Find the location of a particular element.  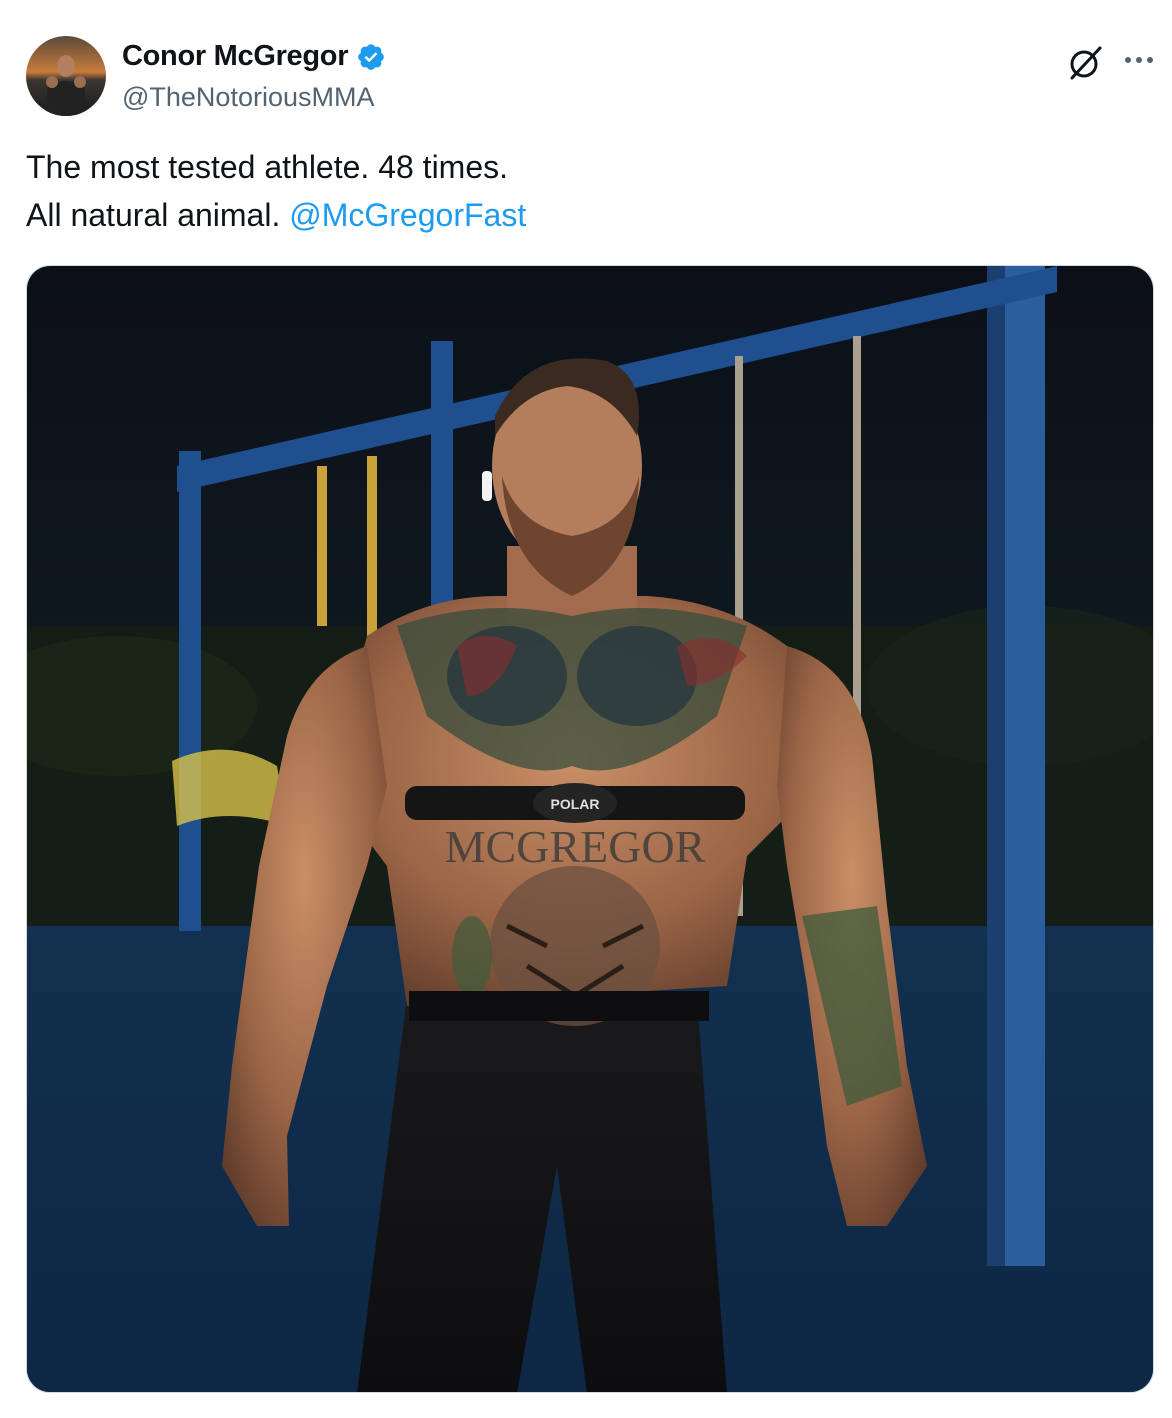

tweet-text-line-2: All natural animal. @McGregorFast is located at coordinates (581, 215).